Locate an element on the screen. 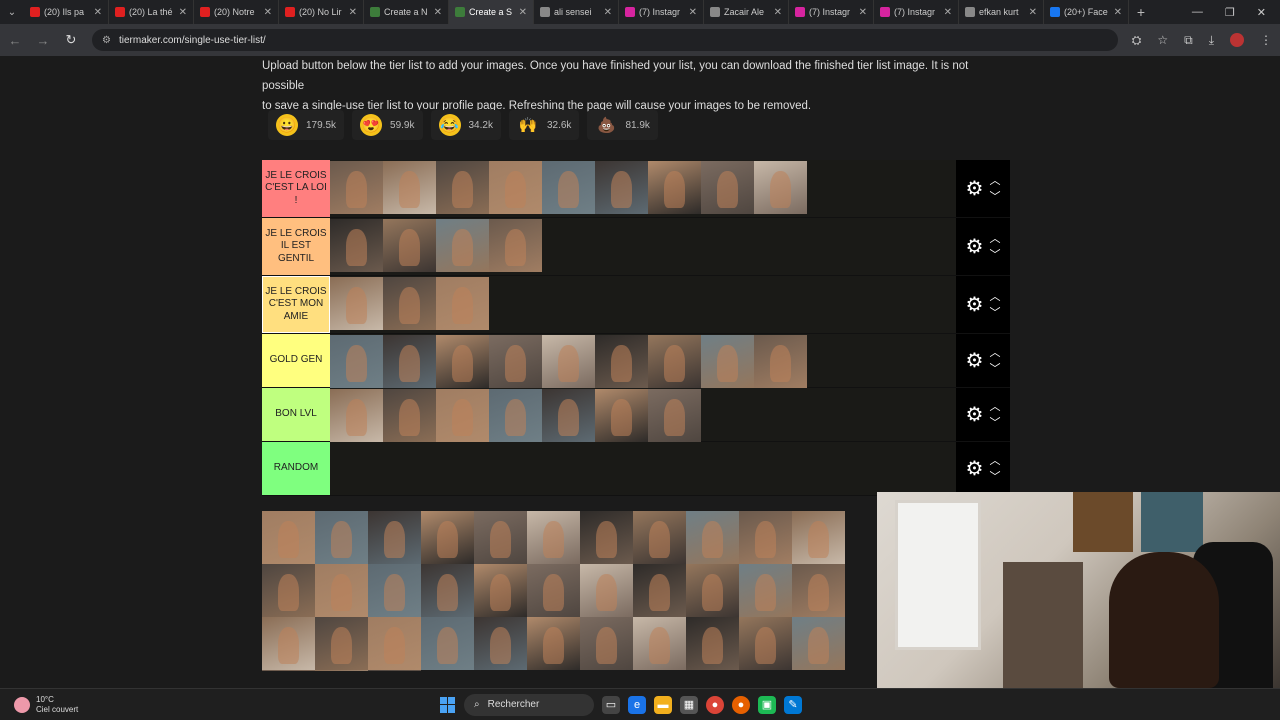  forward-icon: → is located at coordinates (43, 40).